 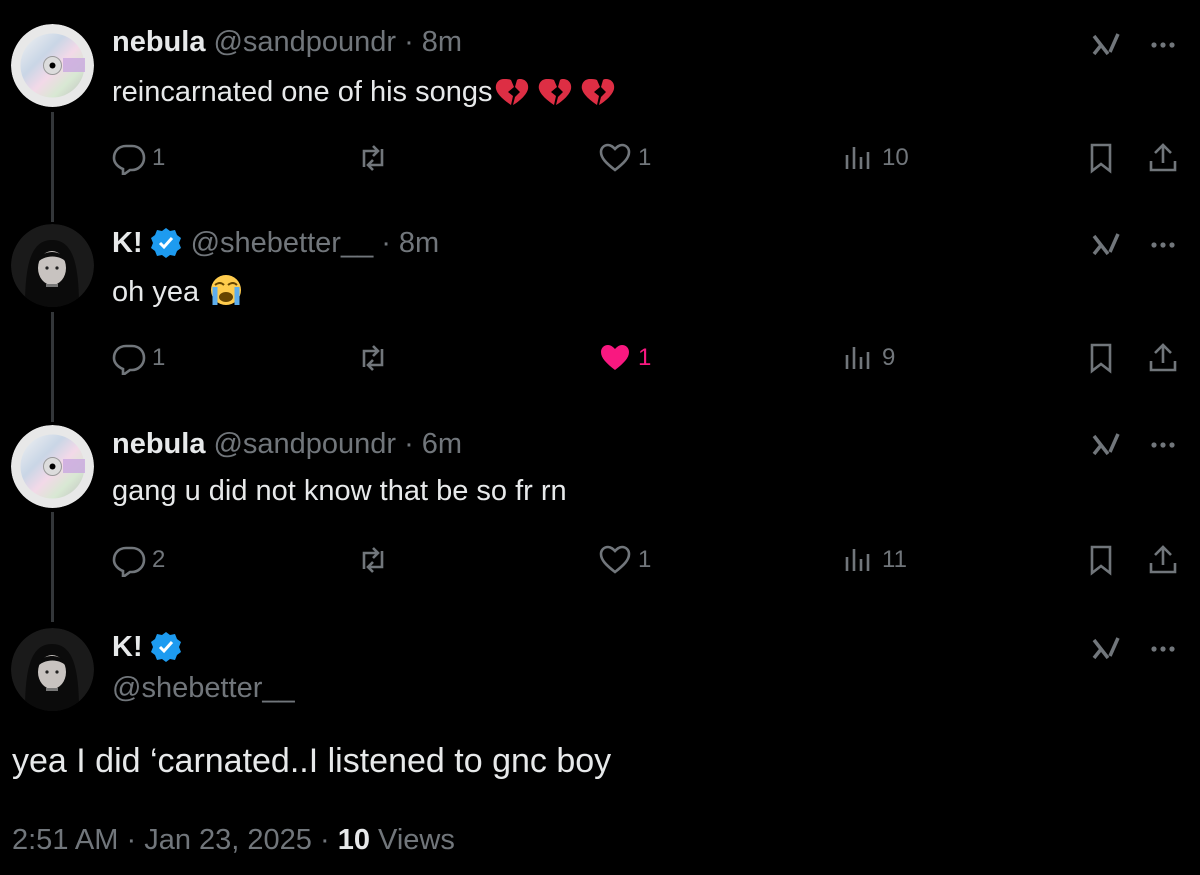 What do you see at coordinates (159, 559) in the screenshot?
I see `reply-count: 2` at bounding box center [159, 559].